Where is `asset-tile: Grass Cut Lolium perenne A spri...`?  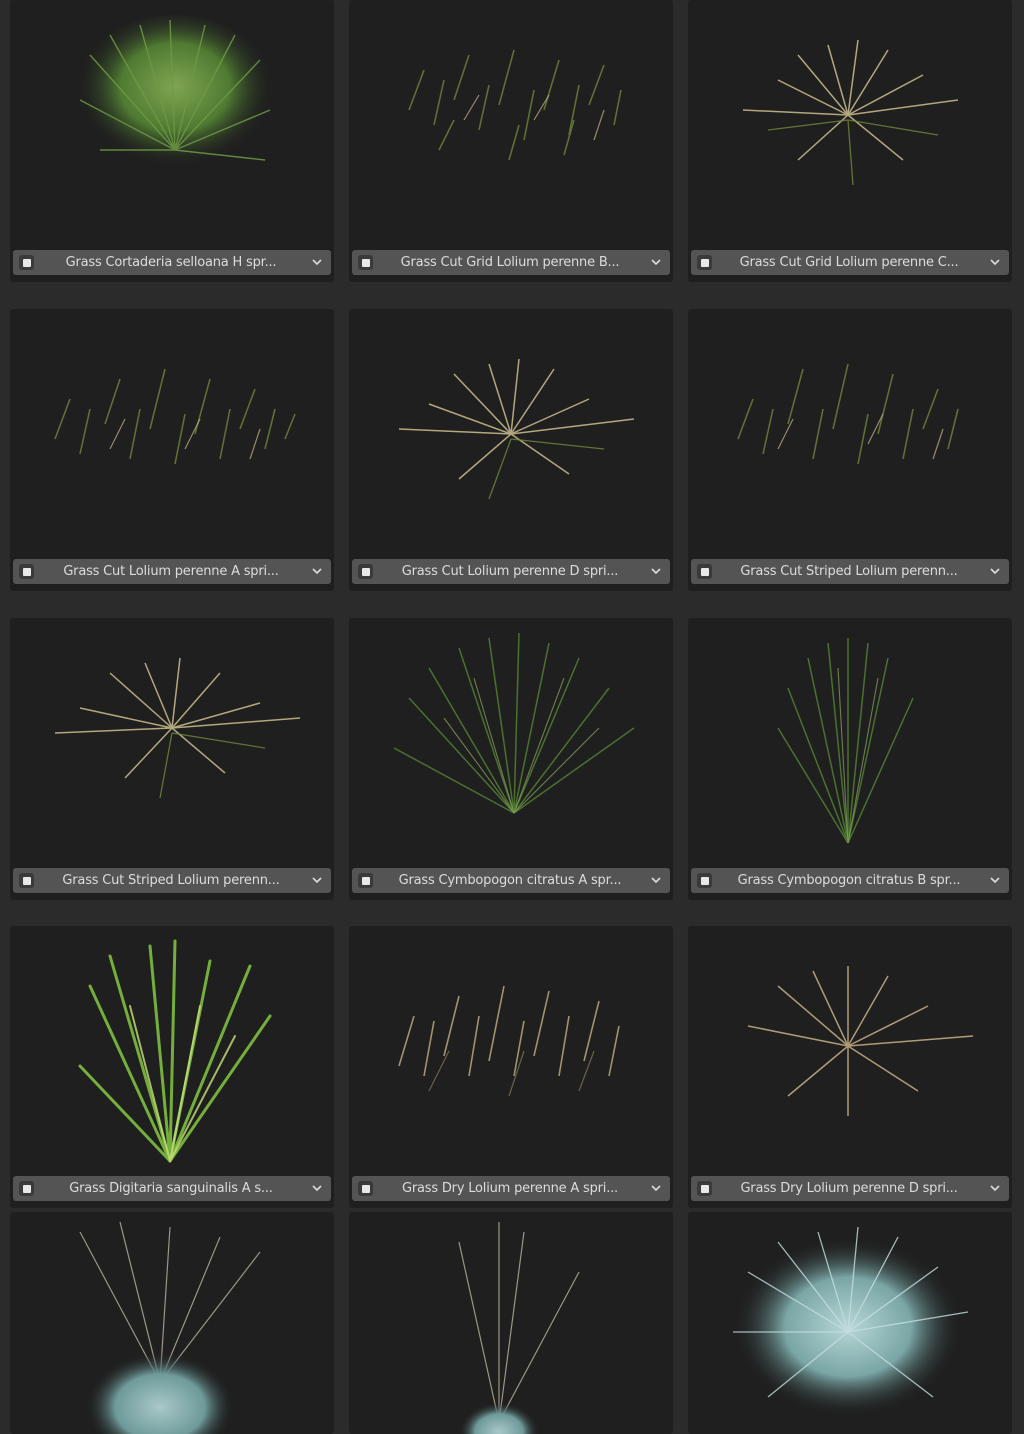 asset-tile: Grass Cut Lolium perenne A spri... is located at coordinates (172, 450).